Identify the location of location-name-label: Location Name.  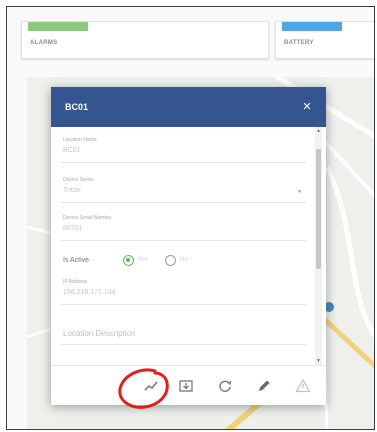
(80, 140).